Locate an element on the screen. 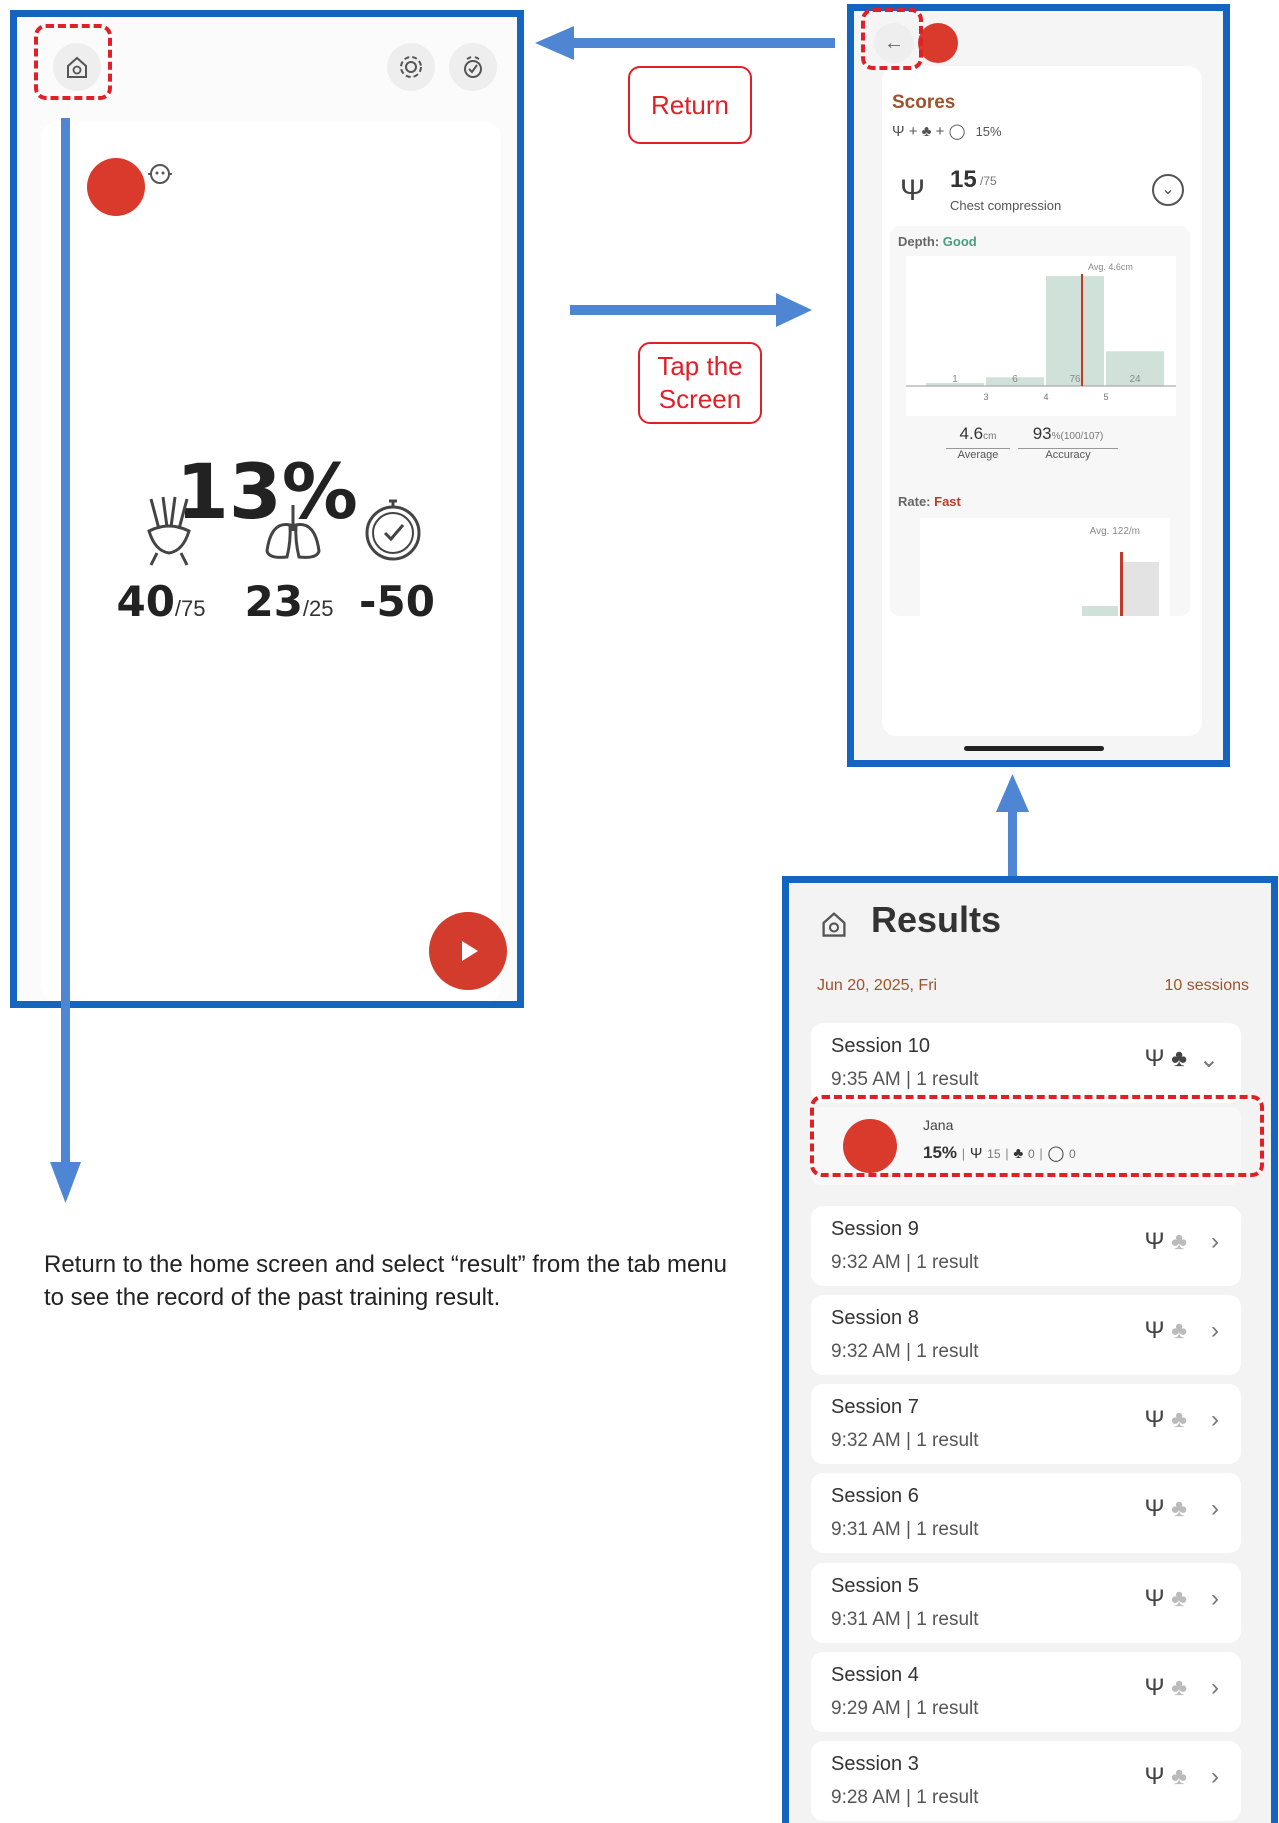  arrow-down-head is located at coordinates (65, 1182).